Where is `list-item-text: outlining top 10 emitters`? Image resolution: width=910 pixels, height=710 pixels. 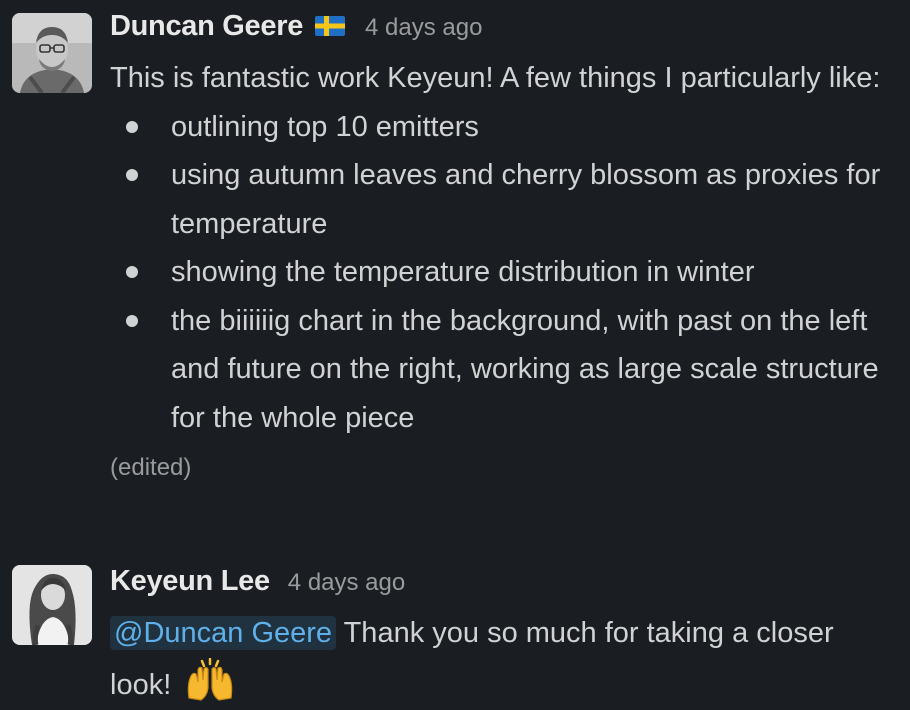
list-item-text: outlining top 10 emitters is located at coordinates (325, 126).